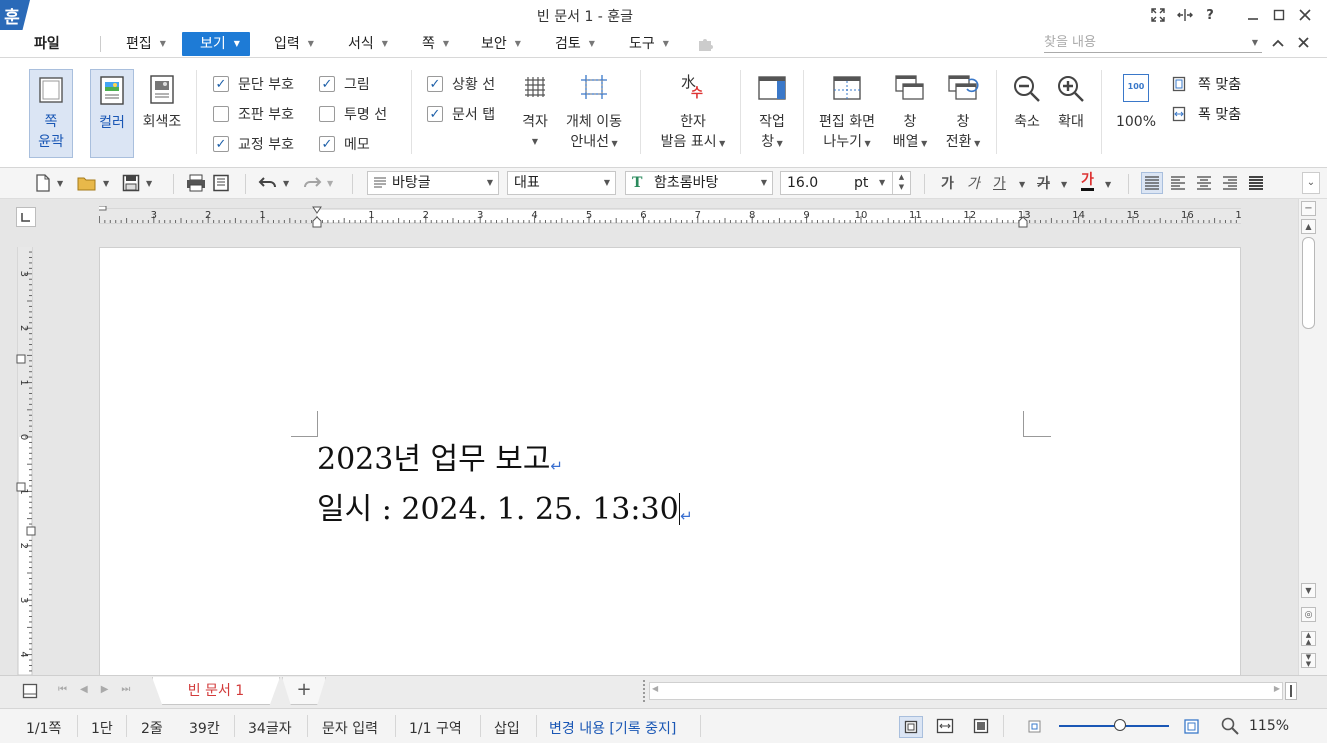 The height and width of the screenshot is (743, 1327). What do you see at coordinates (612, 728) in the screenshot?
I see `status-track-changes: 변경 내용 [기록 중지]` at bounding box center [612, 728].